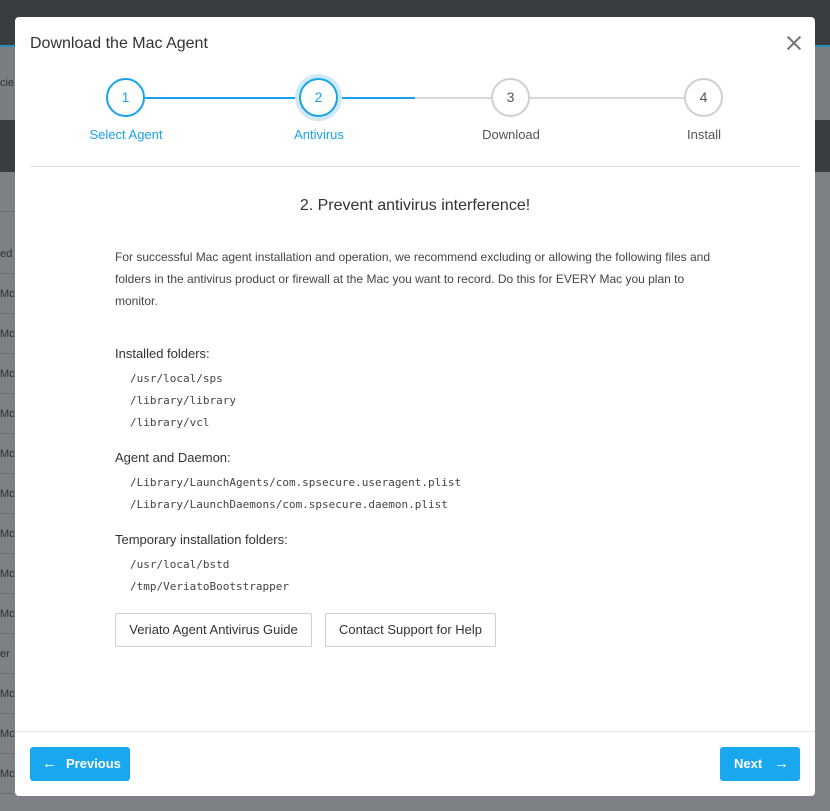 The height and width of the screenshot is (811, 830). Describe the element at coordinates (794, 43) in the screenshot. I see `close-icon` at that location.